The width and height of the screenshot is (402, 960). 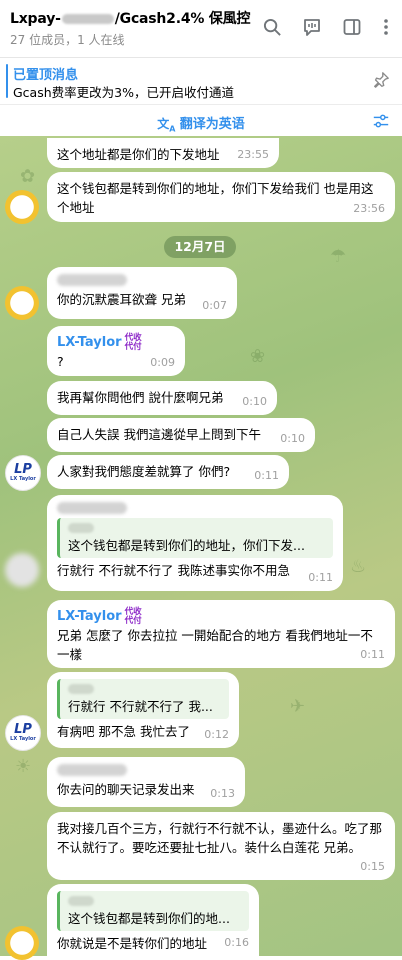 What do you see at coordinates (312, 27) in the screenshot?
I see `video-chat-icon` at bounding box center [312, 27].